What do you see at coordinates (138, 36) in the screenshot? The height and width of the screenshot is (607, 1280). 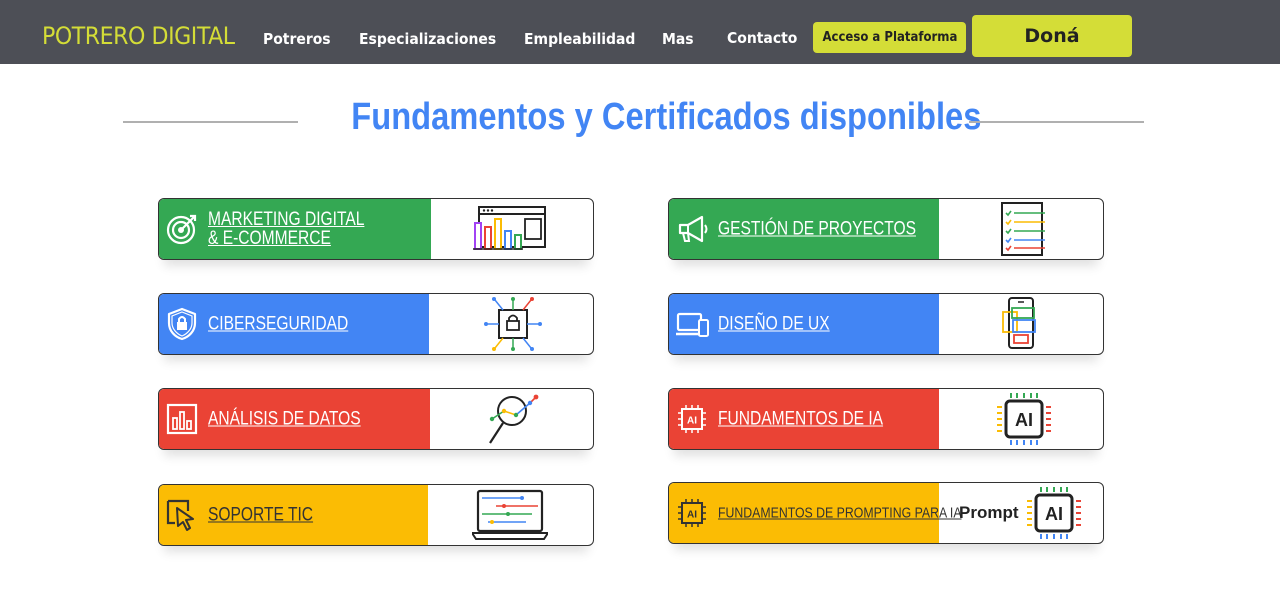 I see `logo: POTRERO DIGITAL` at bounding box center [138, 36].